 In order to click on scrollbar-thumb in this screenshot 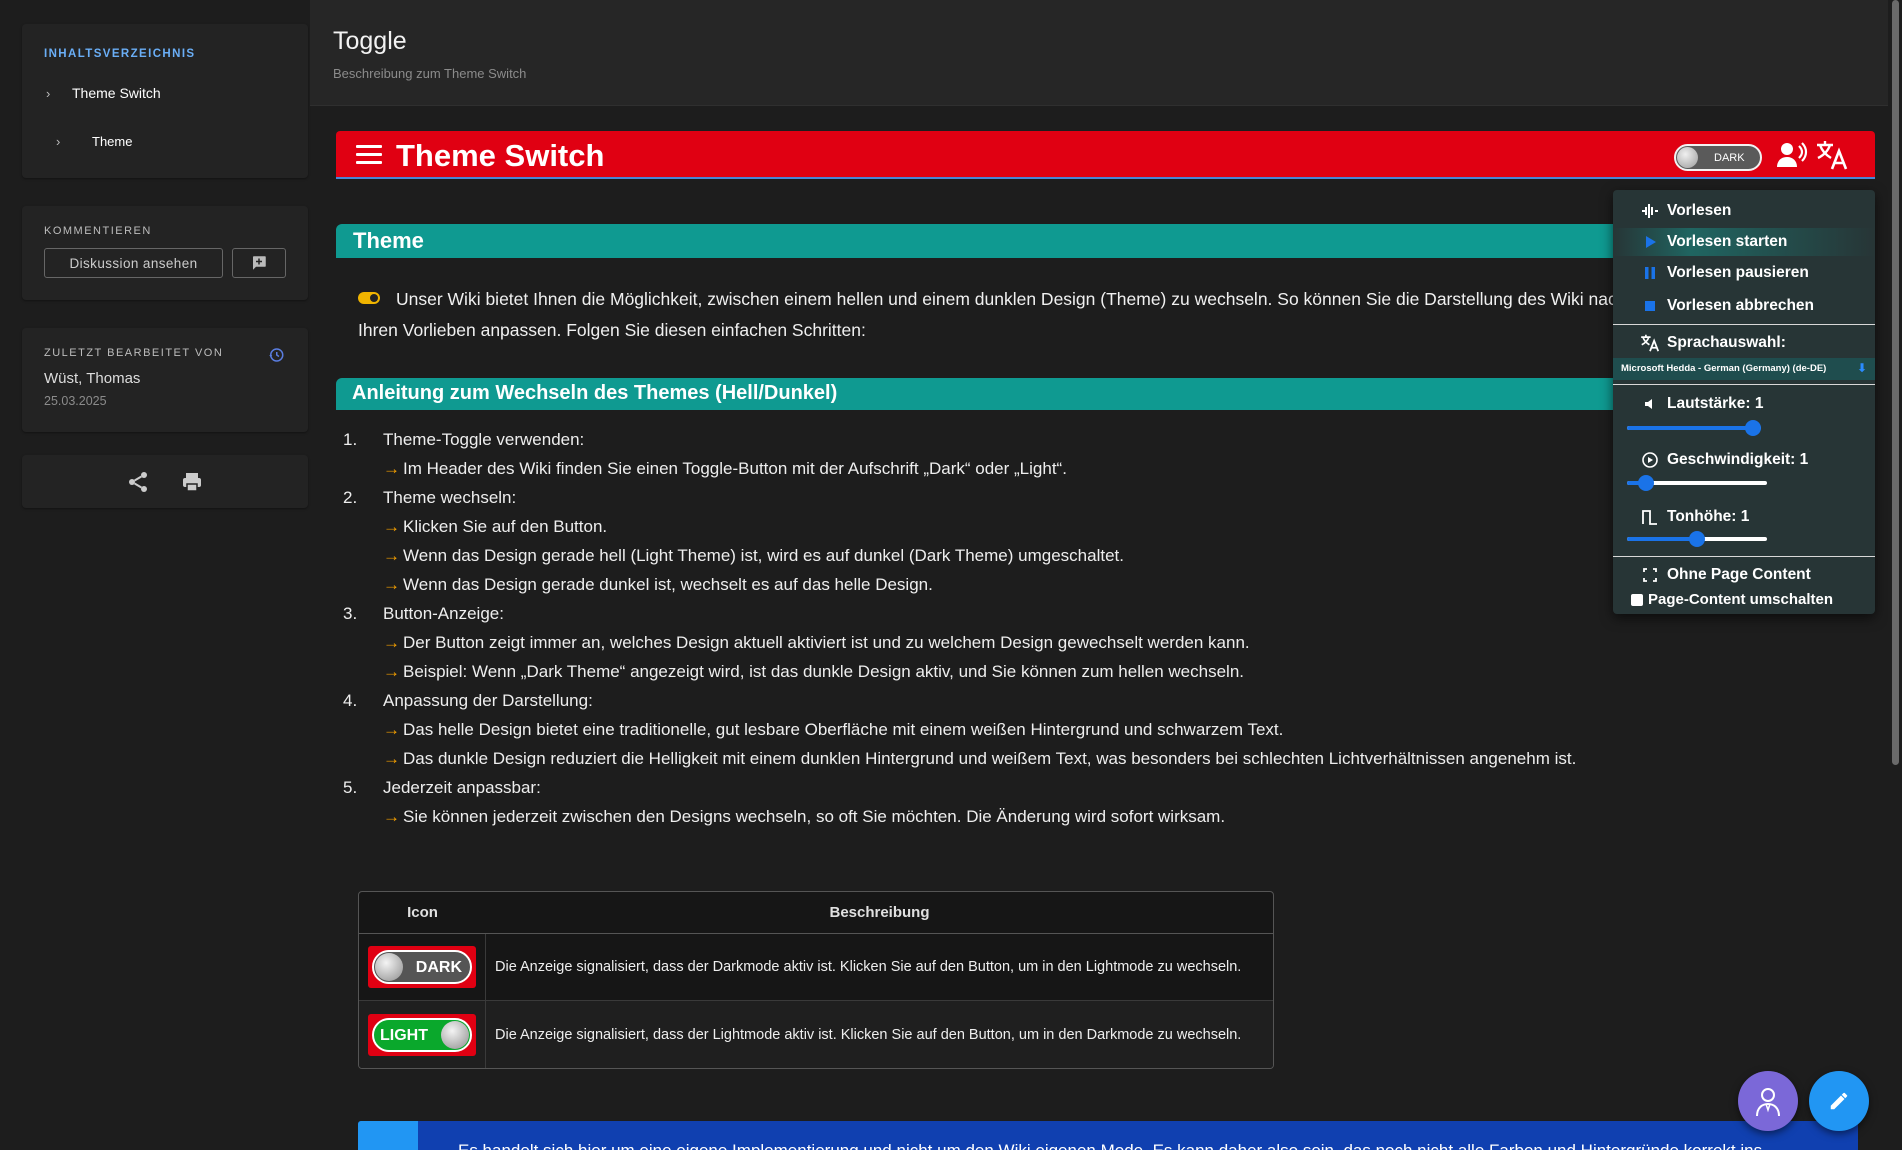, I will do `click(1895, 382)`.